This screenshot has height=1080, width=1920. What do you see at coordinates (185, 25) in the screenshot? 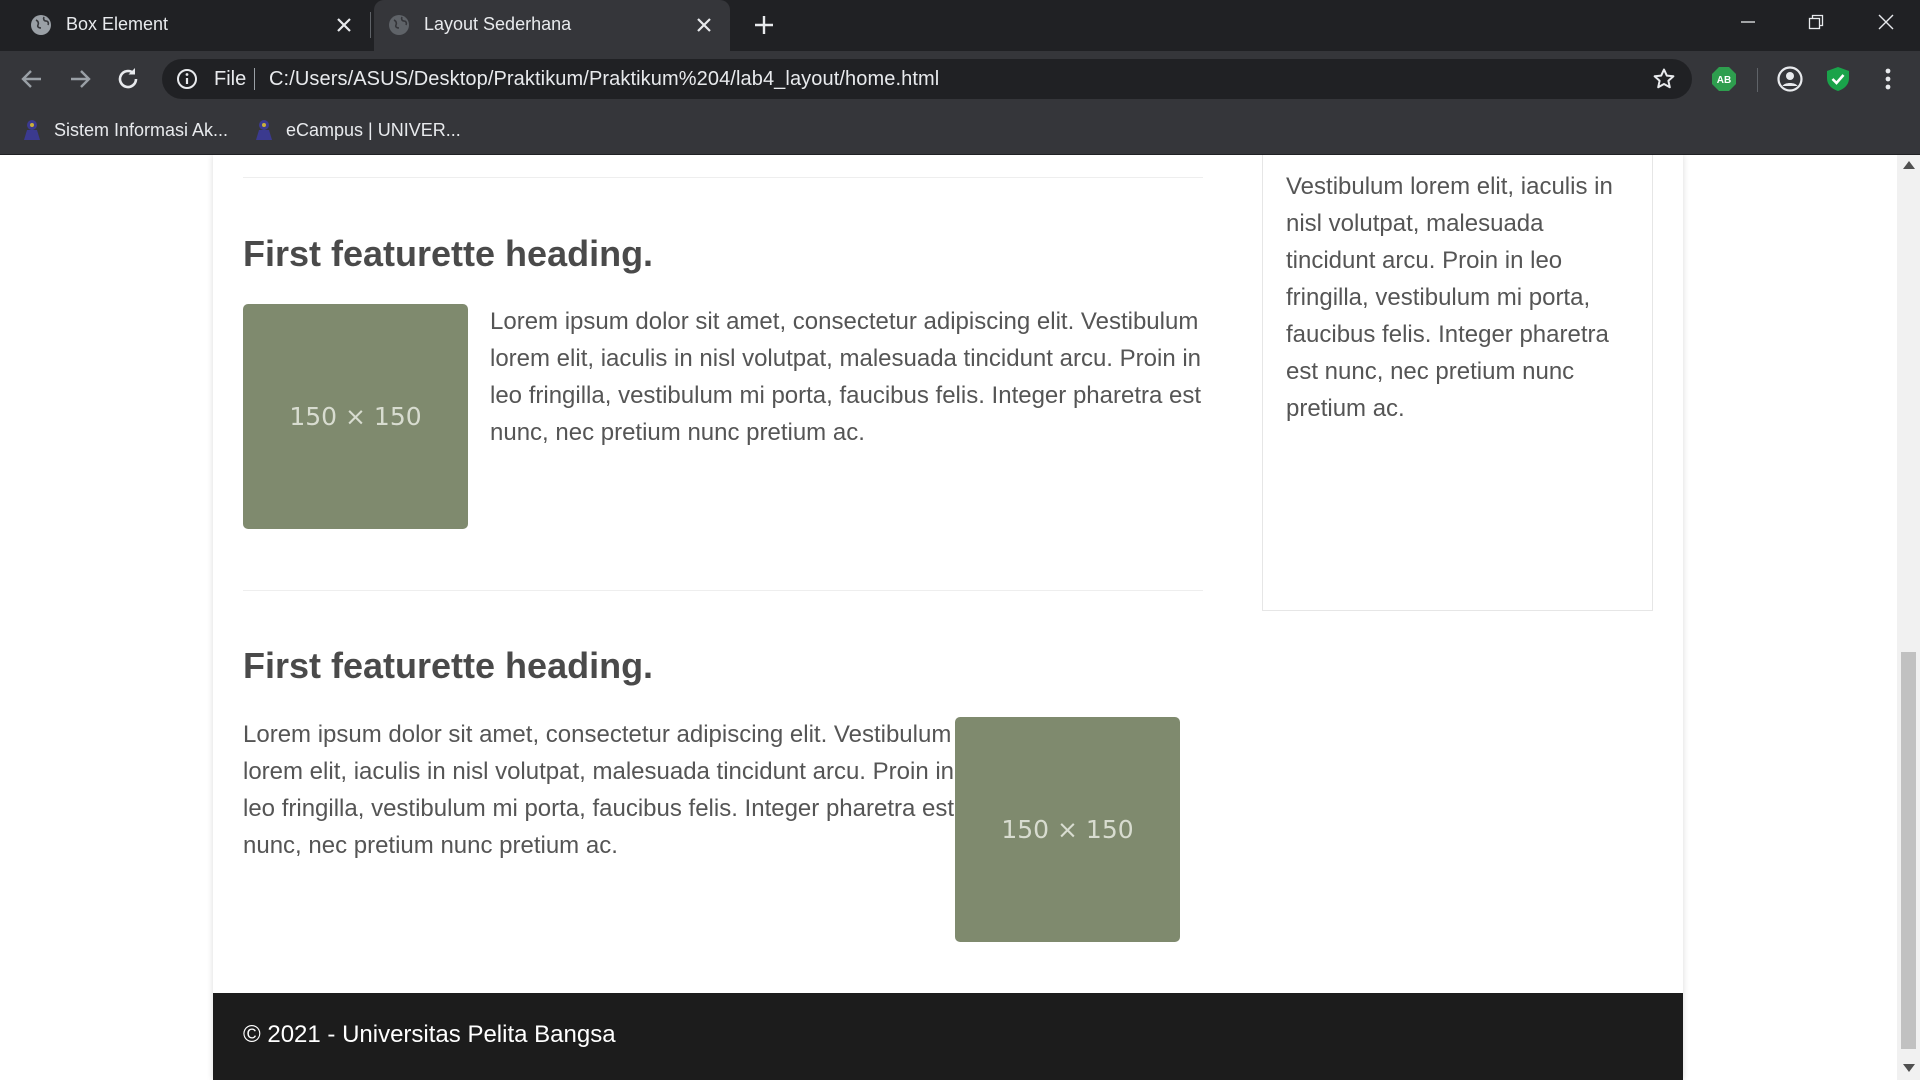
I see `tab-box-element: Box Element` at bounding box center [185, 25].